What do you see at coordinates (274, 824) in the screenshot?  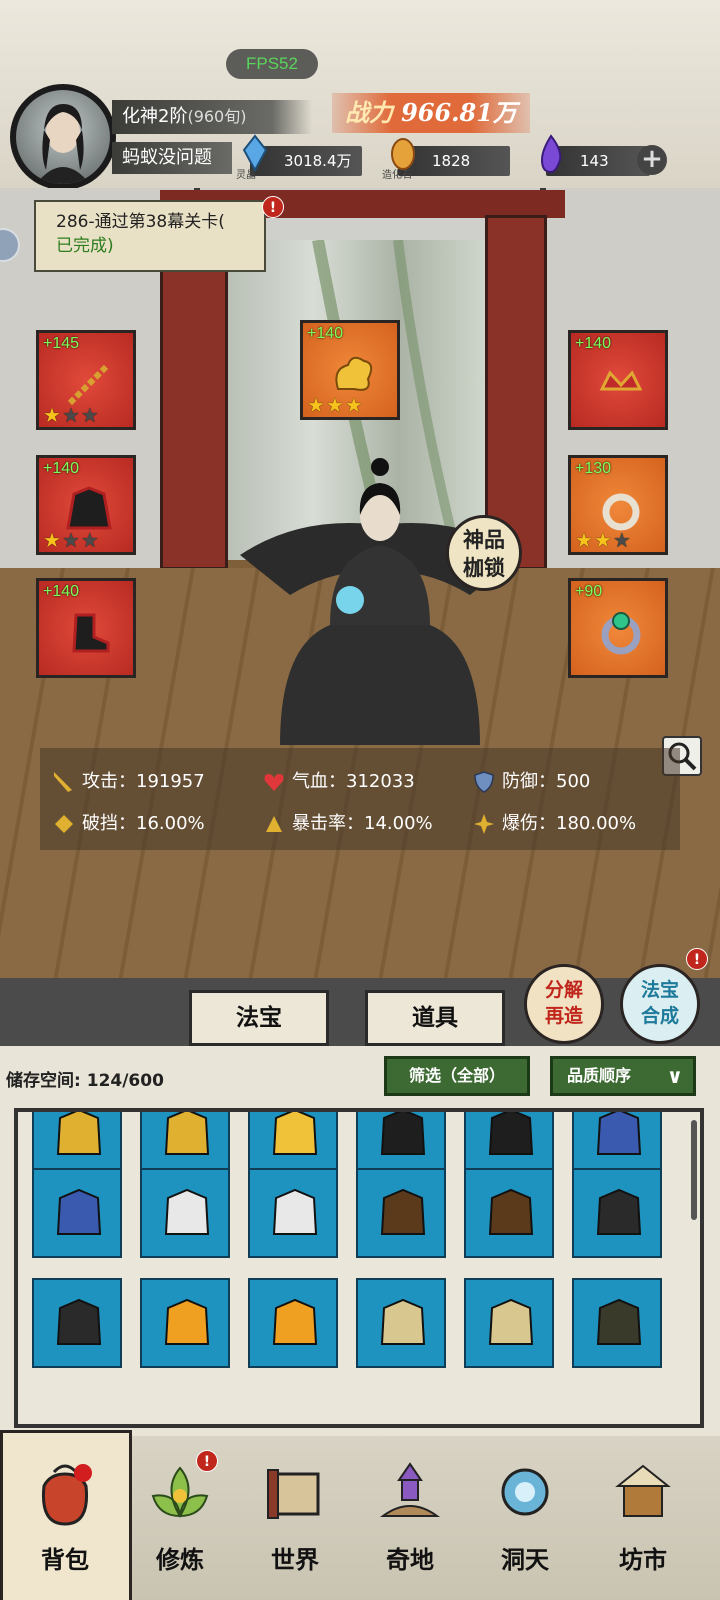 I see `crit-icon` at bounding box center [274, 824].